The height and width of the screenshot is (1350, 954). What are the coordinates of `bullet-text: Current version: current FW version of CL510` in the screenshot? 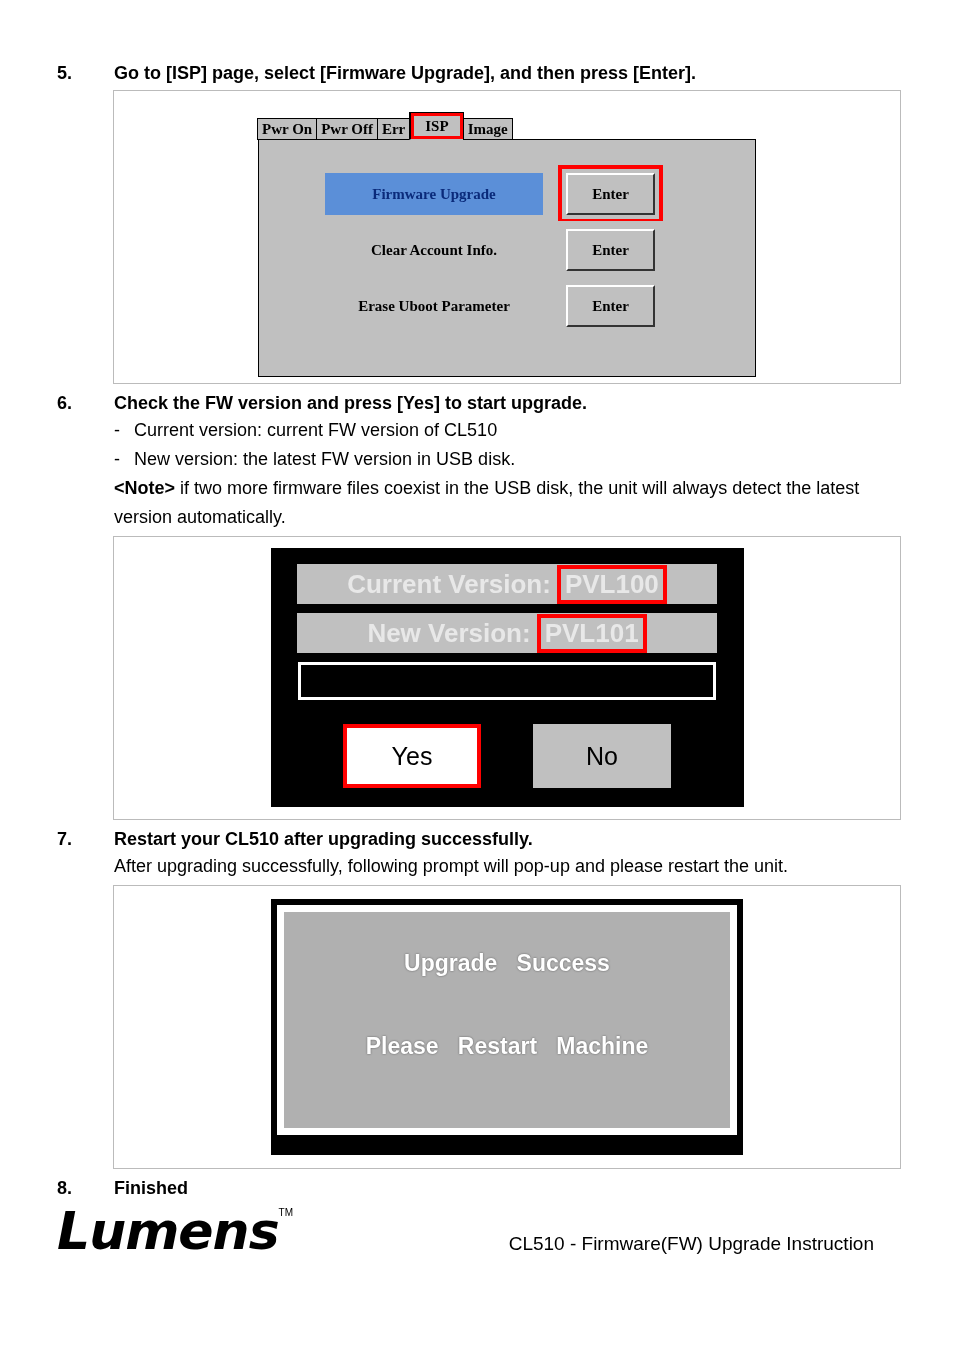 It's located at (316, 430).